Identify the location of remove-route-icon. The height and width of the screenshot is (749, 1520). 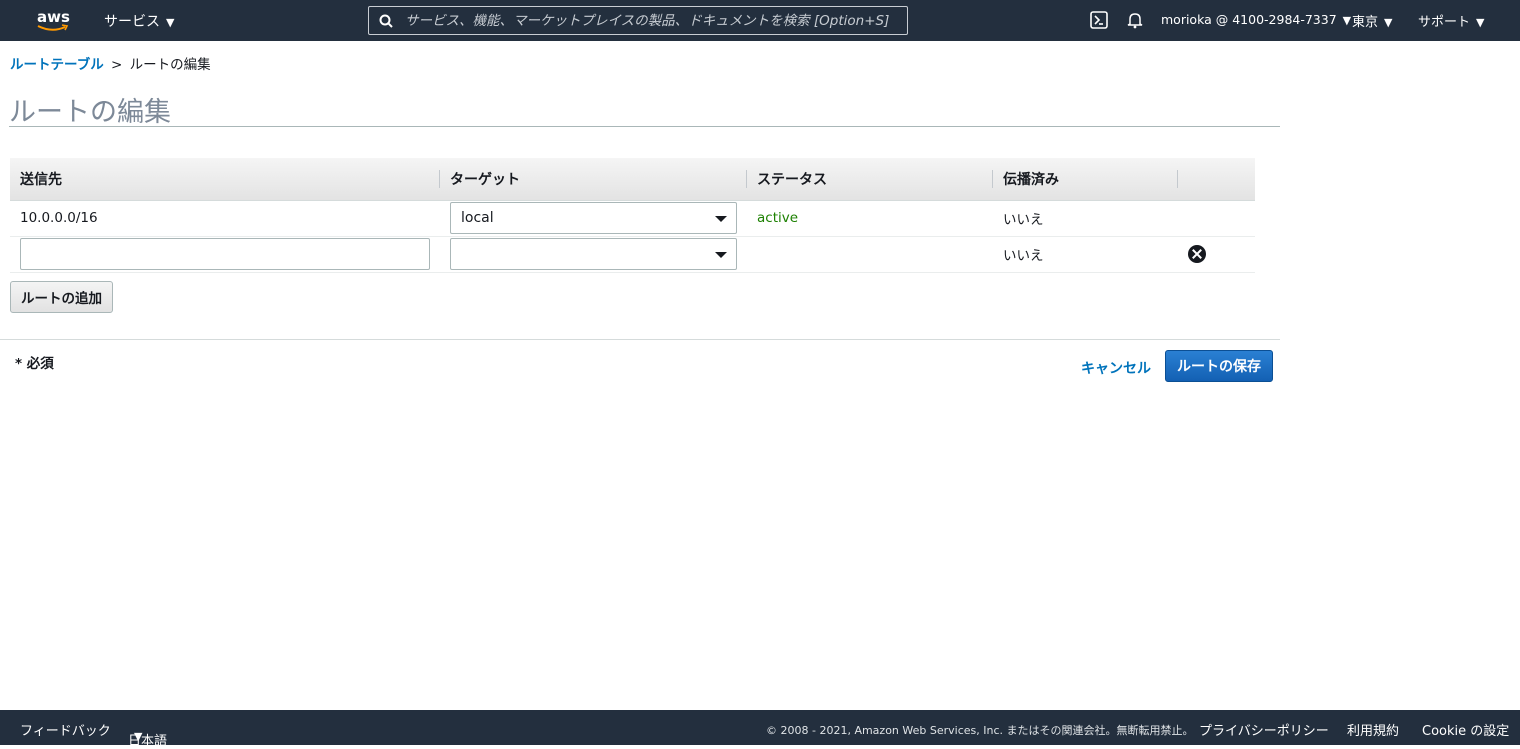
(1197, 254).